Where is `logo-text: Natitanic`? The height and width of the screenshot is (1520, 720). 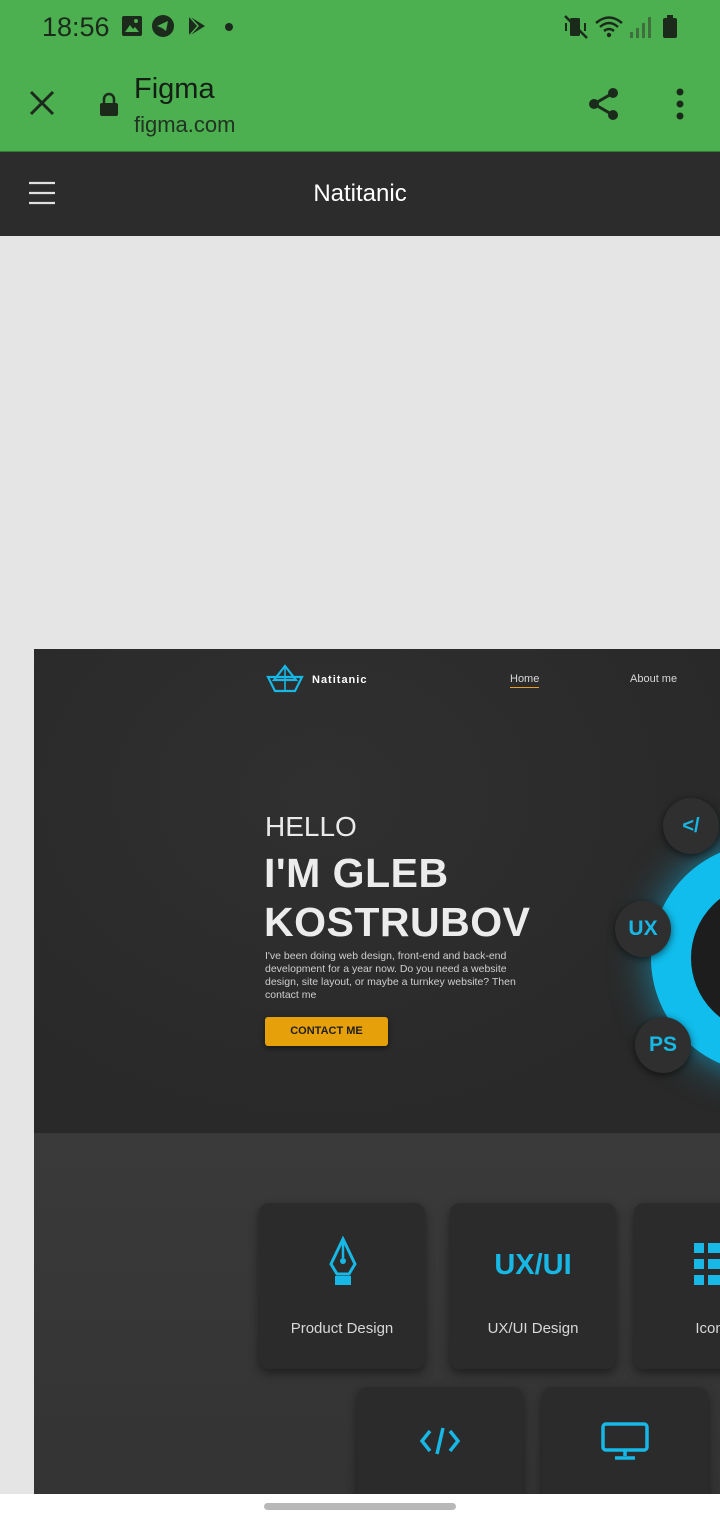
logo-text: Natitanic is located at coordinates (340, 680).